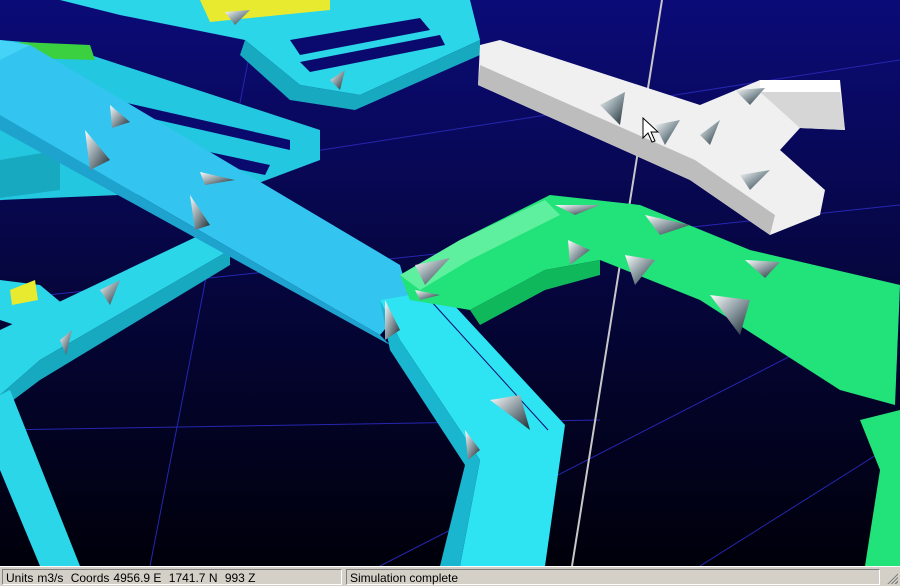 Image resolution: width=900 pixels, height=586 pixels. What do you see at coordinates (193, 578) in the screenshot?
I see `coord-northing: 1741.7 N` at bounding box center [193, 578].